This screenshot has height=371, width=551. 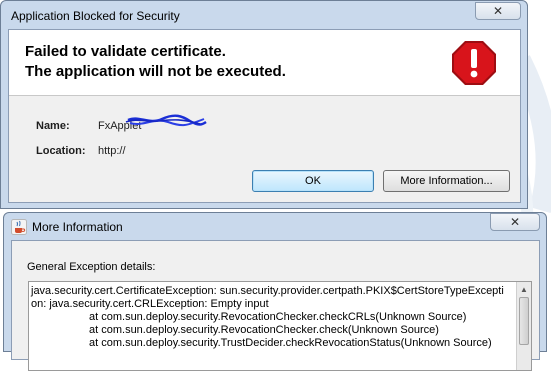 What do you see at coordinates (91, 267) in the screenshot?
I see `section-label: General Exception details:` at bounding box center [91, 267].